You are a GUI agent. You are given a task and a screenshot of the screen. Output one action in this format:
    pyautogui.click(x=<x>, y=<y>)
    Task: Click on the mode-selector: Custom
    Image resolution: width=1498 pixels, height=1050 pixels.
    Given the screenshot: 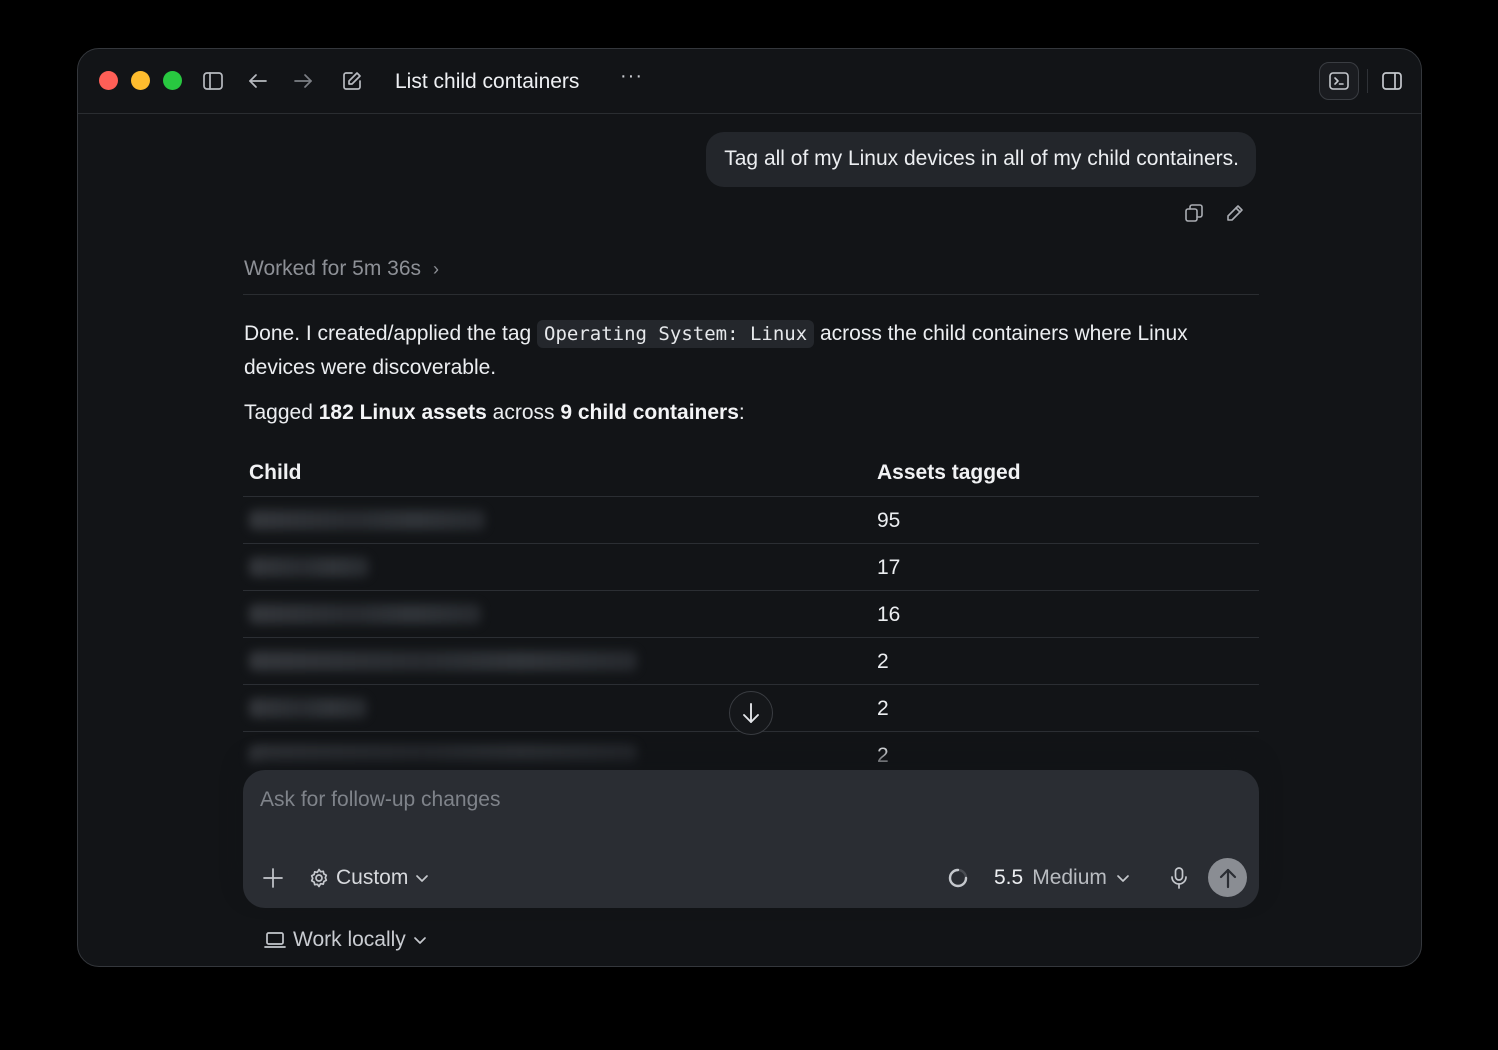 What is the action you would take?
    pyautogui.click(x=369, y=878)
    